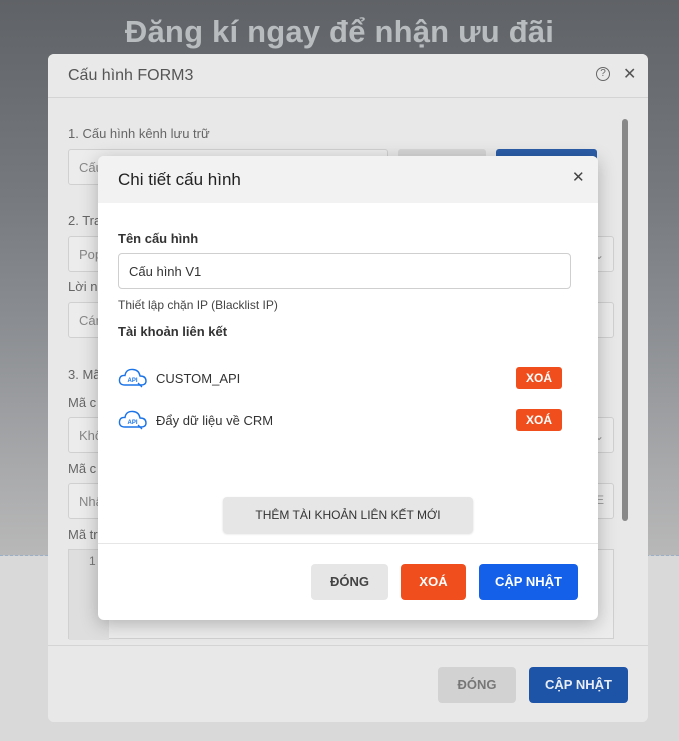 The height and width of the screenshot is (741, 679). Describe the element at coordinates (215, 420) in the screenshot. I see `linked-account-name: Đẩy dữ liệu về CRM` at that location.